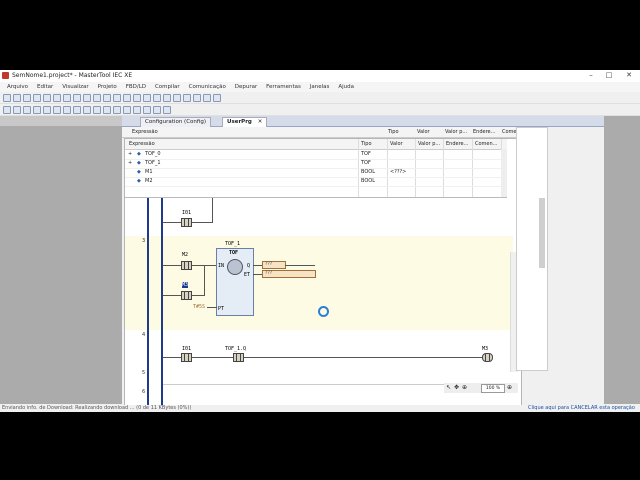  I want to click on set-coil-icon, so click(97, 110).